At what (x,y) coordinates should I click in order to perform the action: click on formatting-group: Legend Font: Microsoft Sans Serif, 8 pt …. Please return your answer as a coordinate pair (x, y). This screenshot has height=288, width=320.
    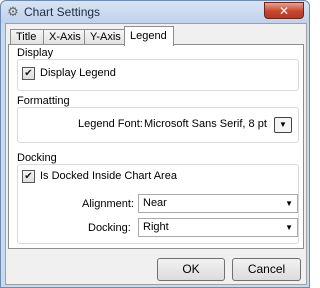
    Looking at the image, I should click on (158, 125).